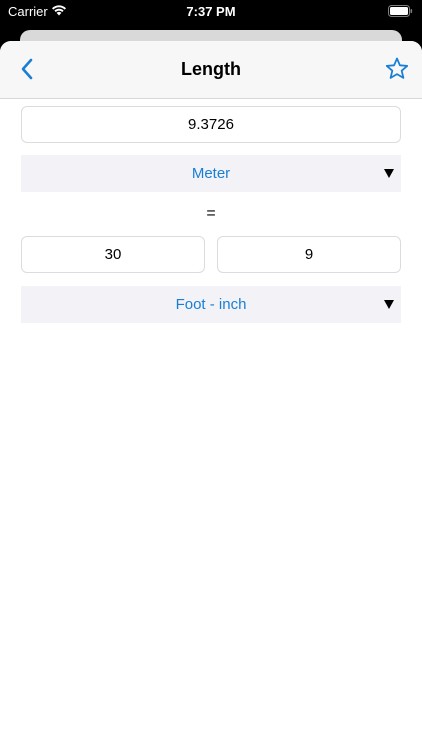 Image resolution: width=422 pixels, height=750 pixels. I want to click on to-unit-label: Foot - inch, so click(211, 304).